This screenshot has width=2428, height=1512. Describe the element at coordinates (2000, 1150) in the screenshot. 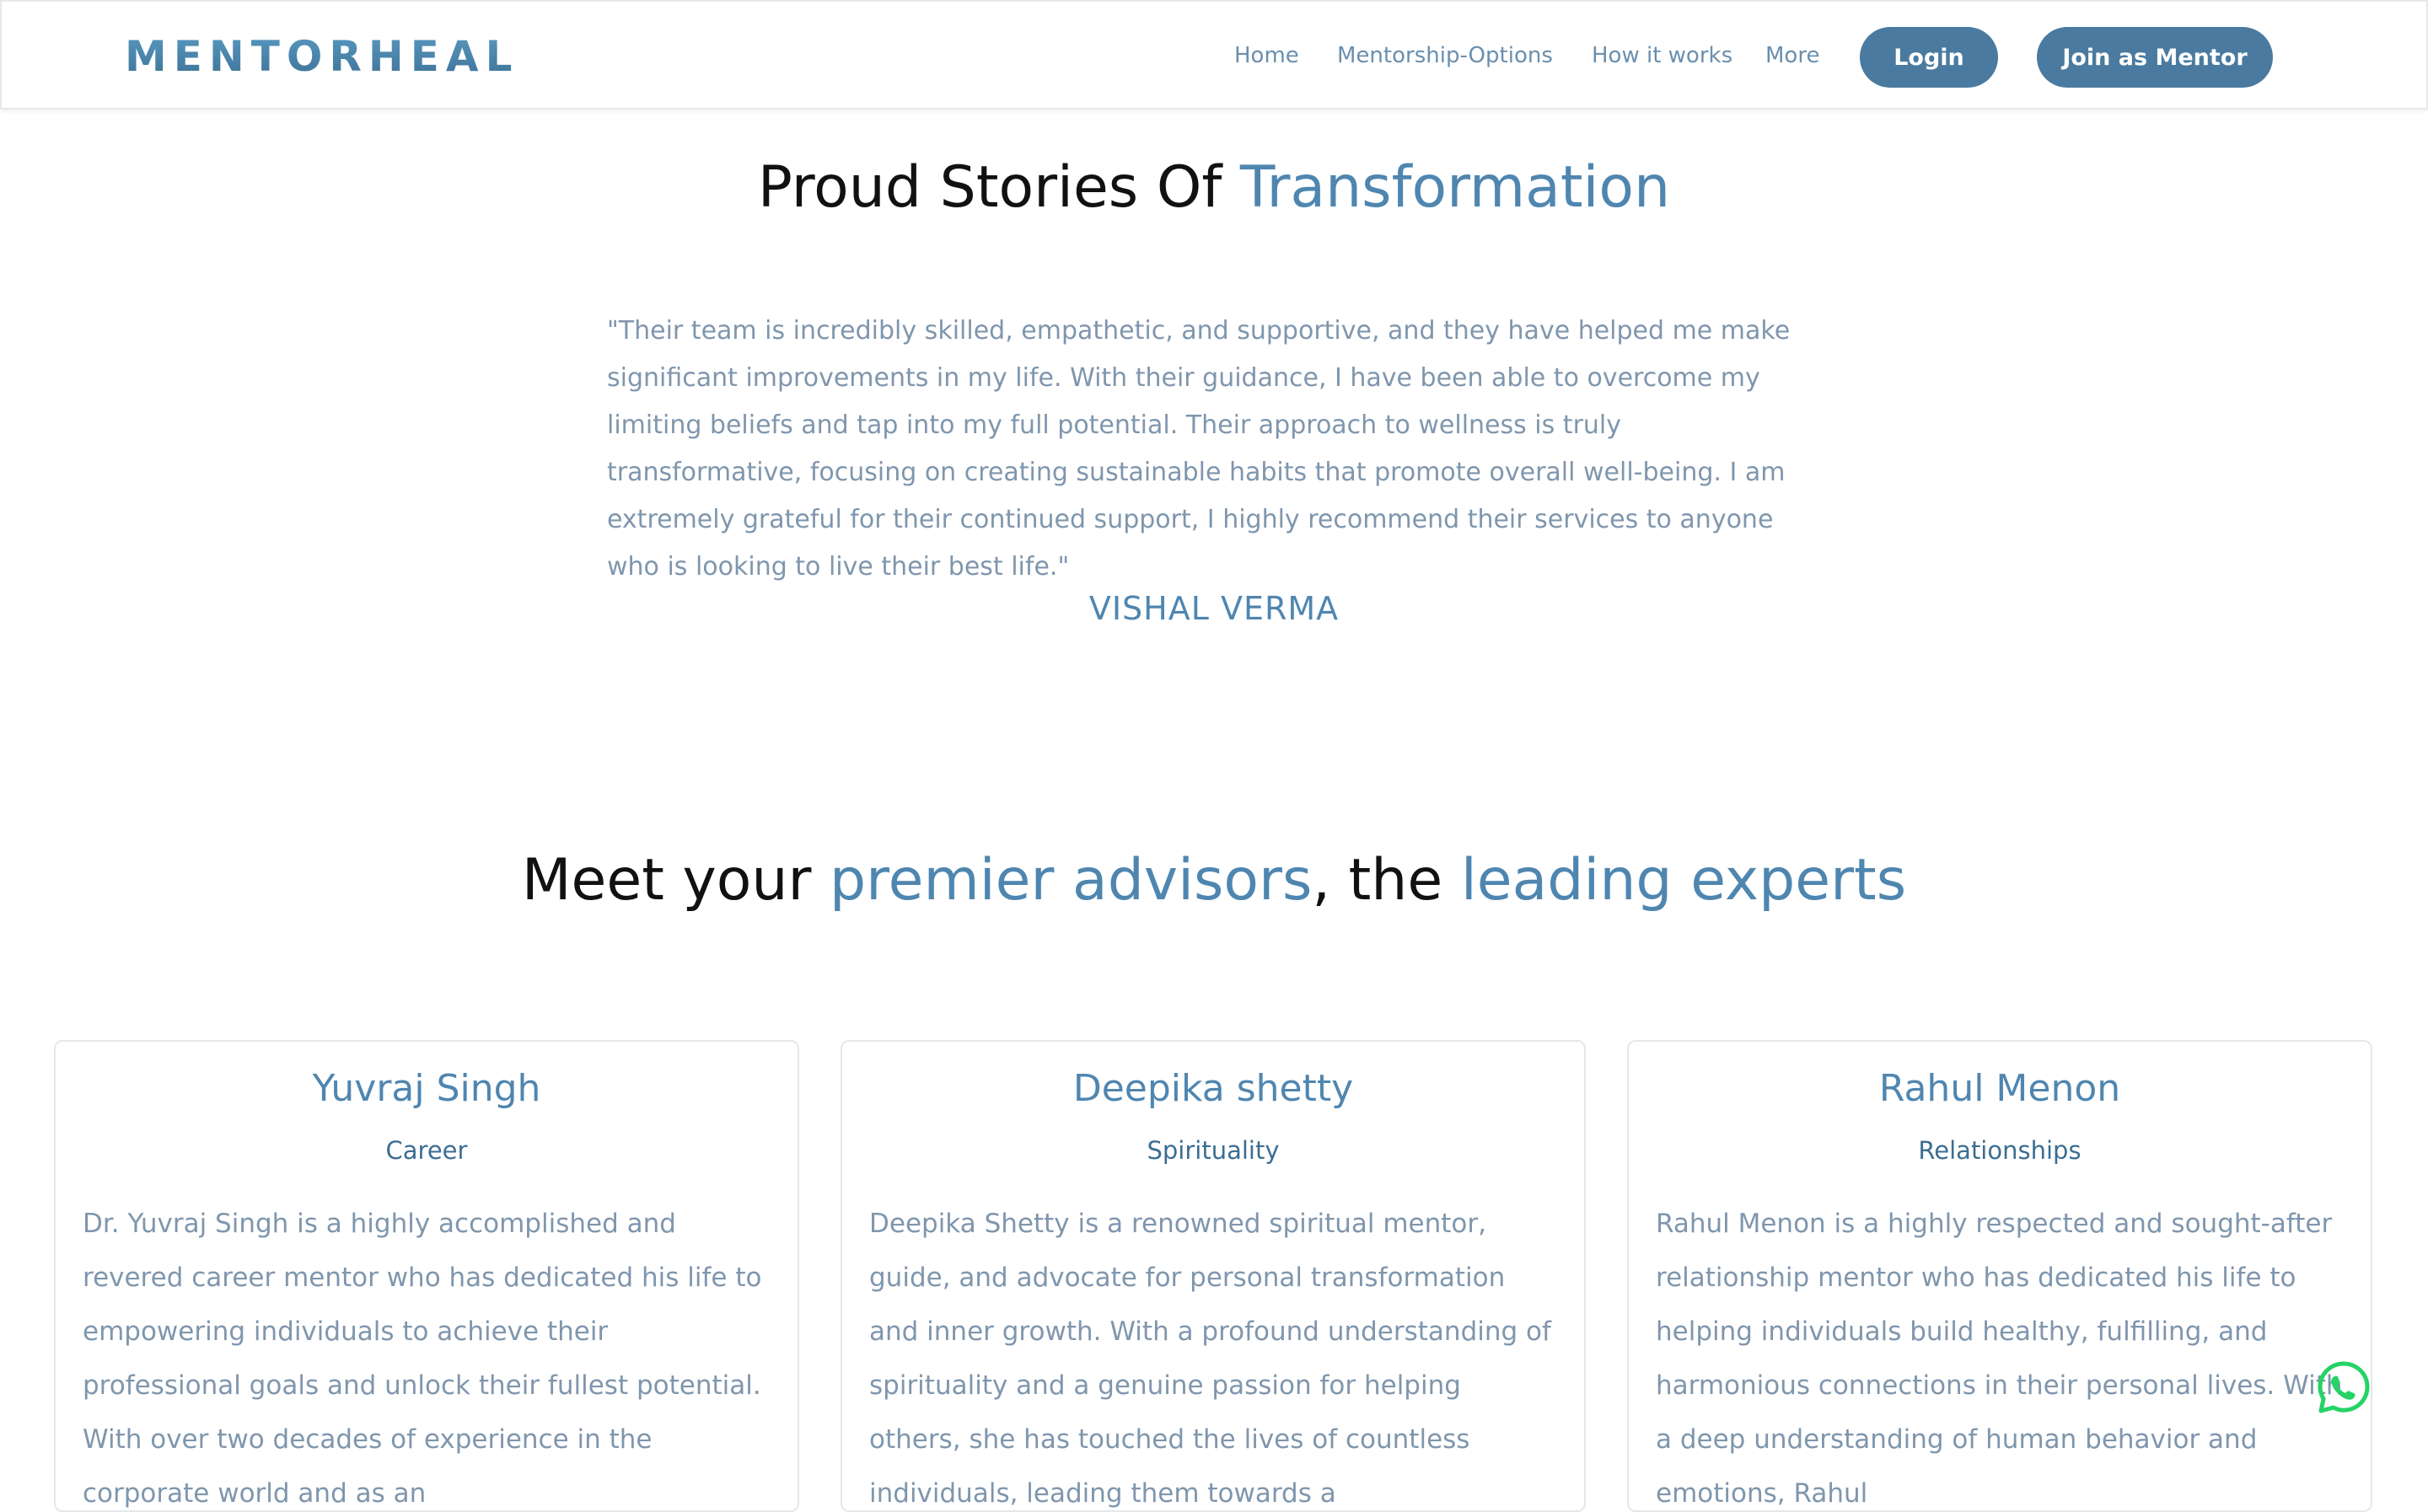

I see `advisor-category: Relationships` at that location.